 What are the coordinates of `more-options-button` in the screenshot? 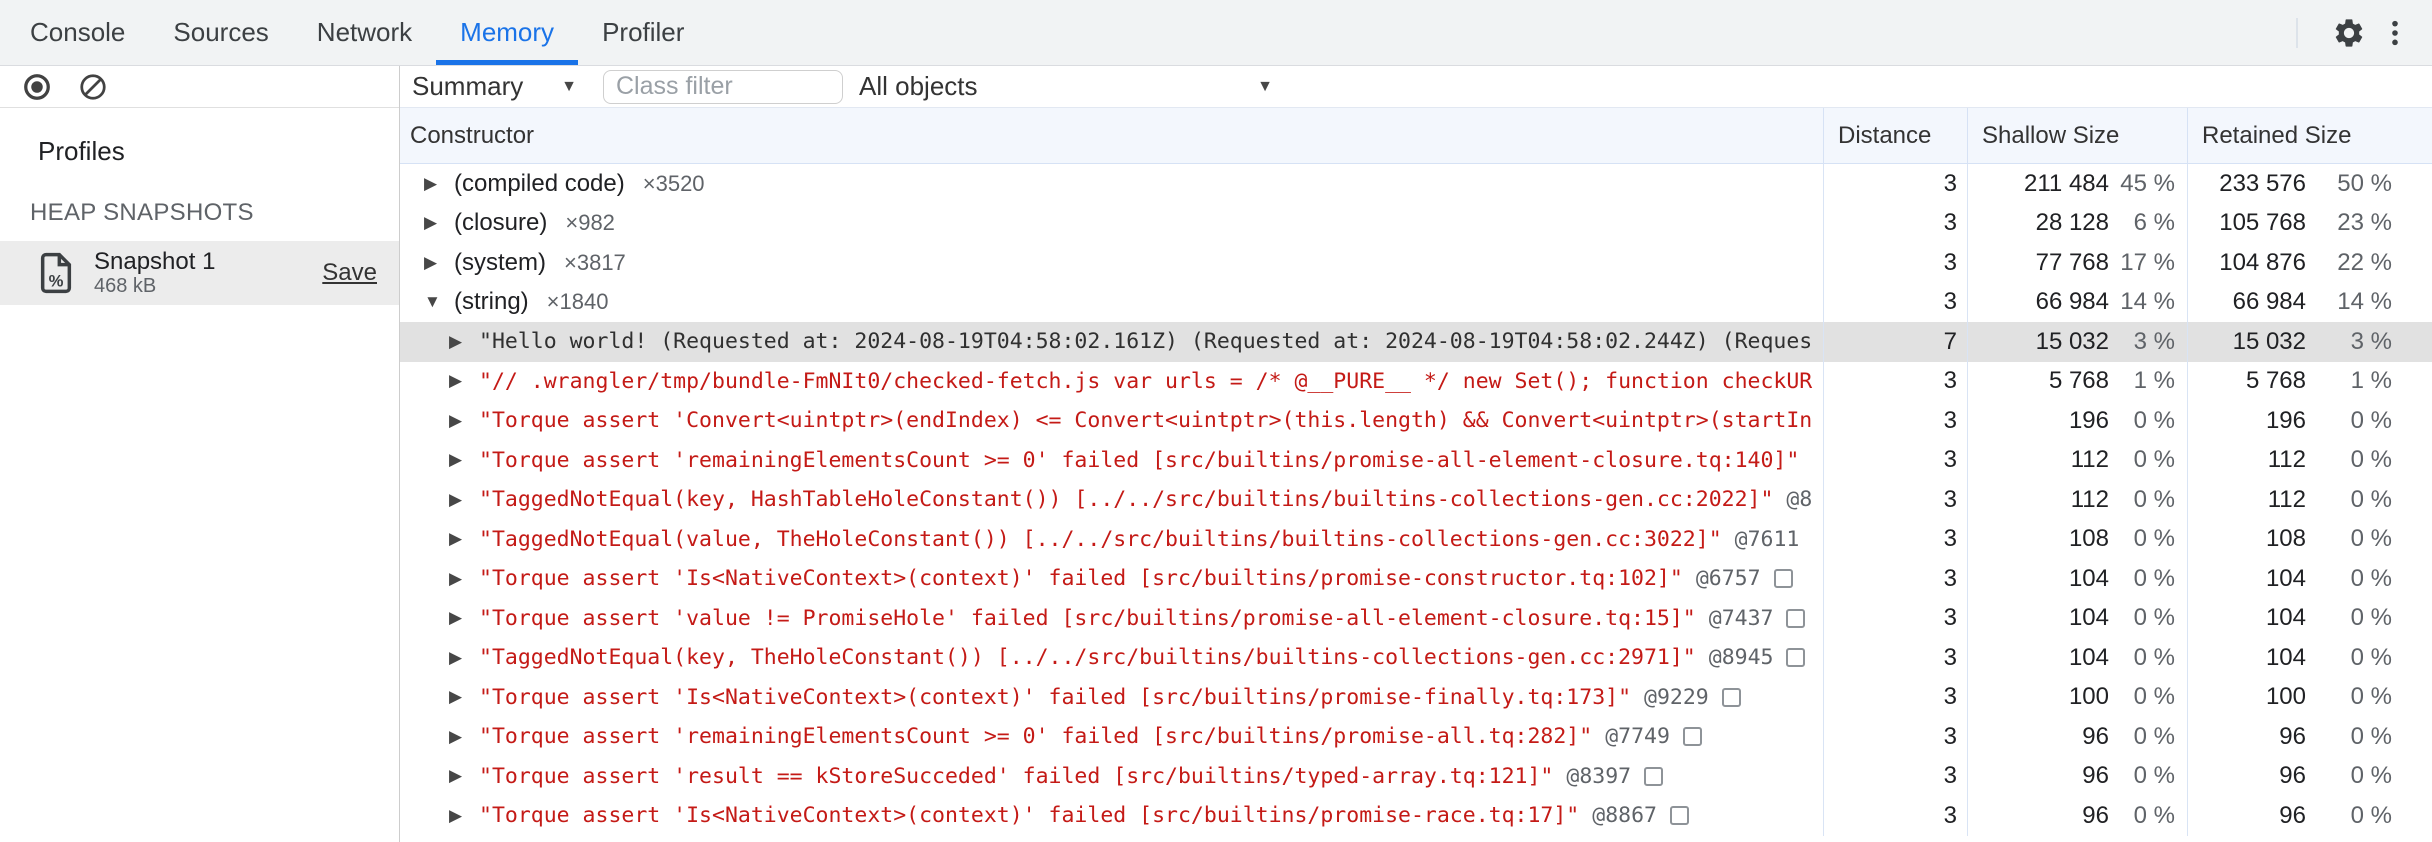 It's located at (2395, 33).